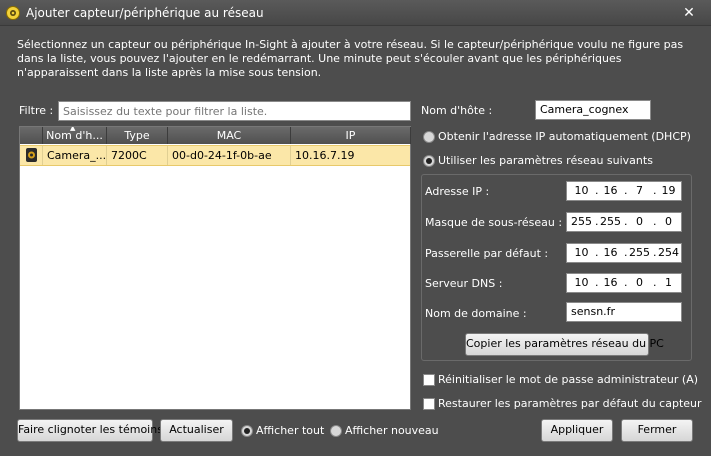  I want to click on cognex-app-icon, so click(13, 13).